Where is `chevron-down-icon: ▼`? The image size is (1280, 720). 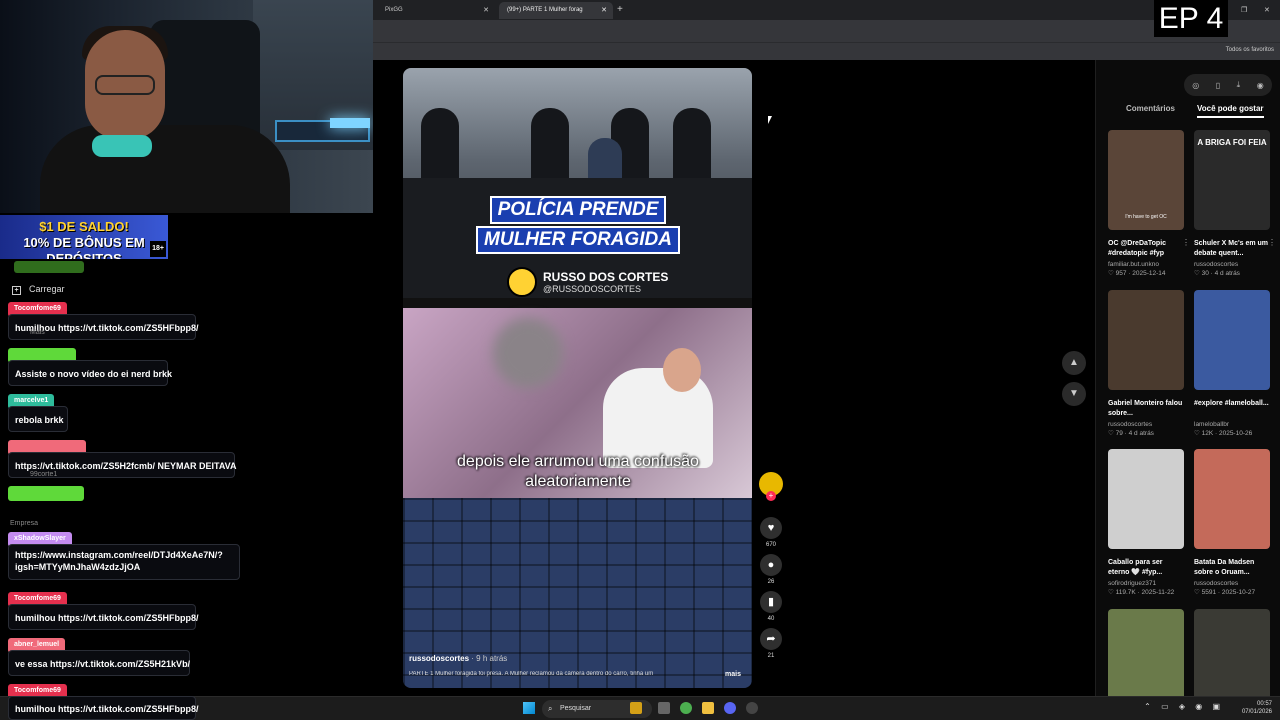
chevron-down-icon: ▼ is located at coordinates (1074, 394).